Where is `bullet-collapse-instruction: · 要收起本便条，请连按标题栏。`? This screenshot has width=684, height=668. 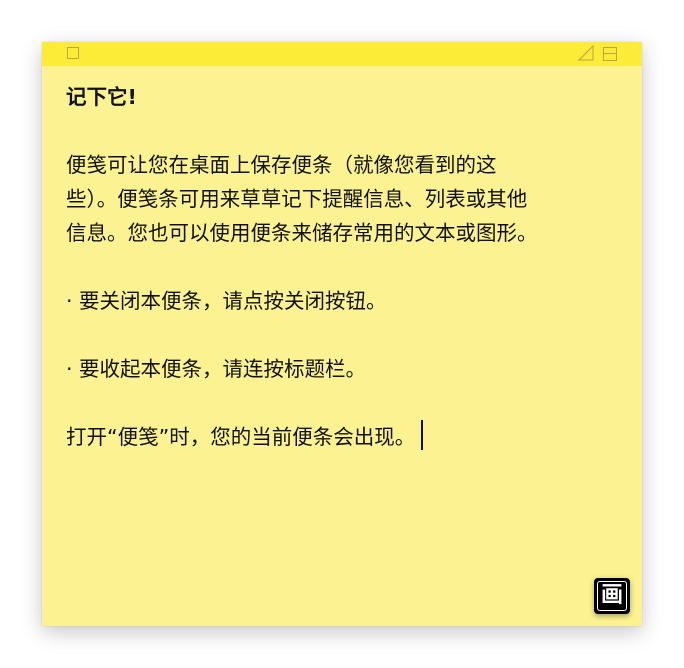
bullet-collapse-instruction: · 要收起本便条，请连按标题栏。 is located at coordinates (216, 369).